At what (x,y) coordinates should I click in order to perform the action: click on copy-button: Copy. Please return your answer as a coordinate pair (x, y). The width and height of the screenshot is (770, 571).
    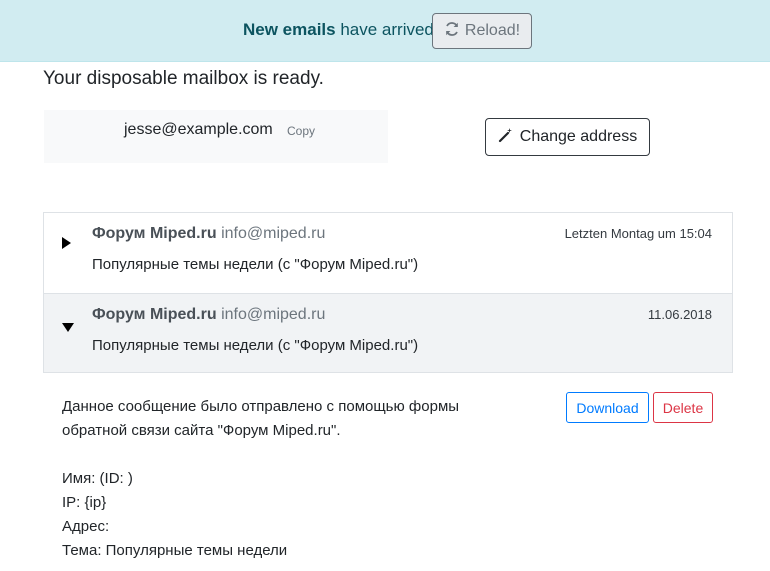
    Looking at the image, I should click on (301, 131).